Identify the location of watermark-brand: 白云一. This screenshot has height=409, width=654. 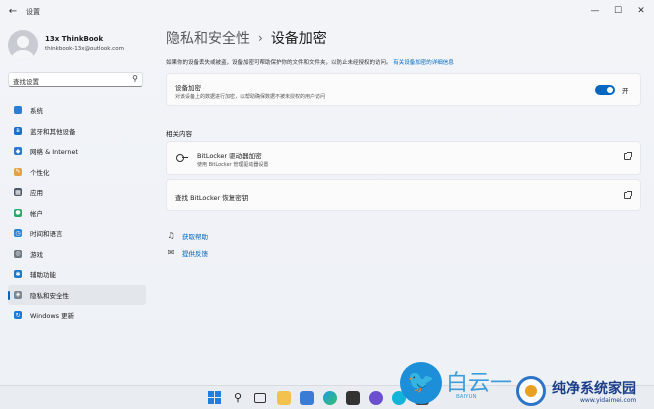
(479, 383).